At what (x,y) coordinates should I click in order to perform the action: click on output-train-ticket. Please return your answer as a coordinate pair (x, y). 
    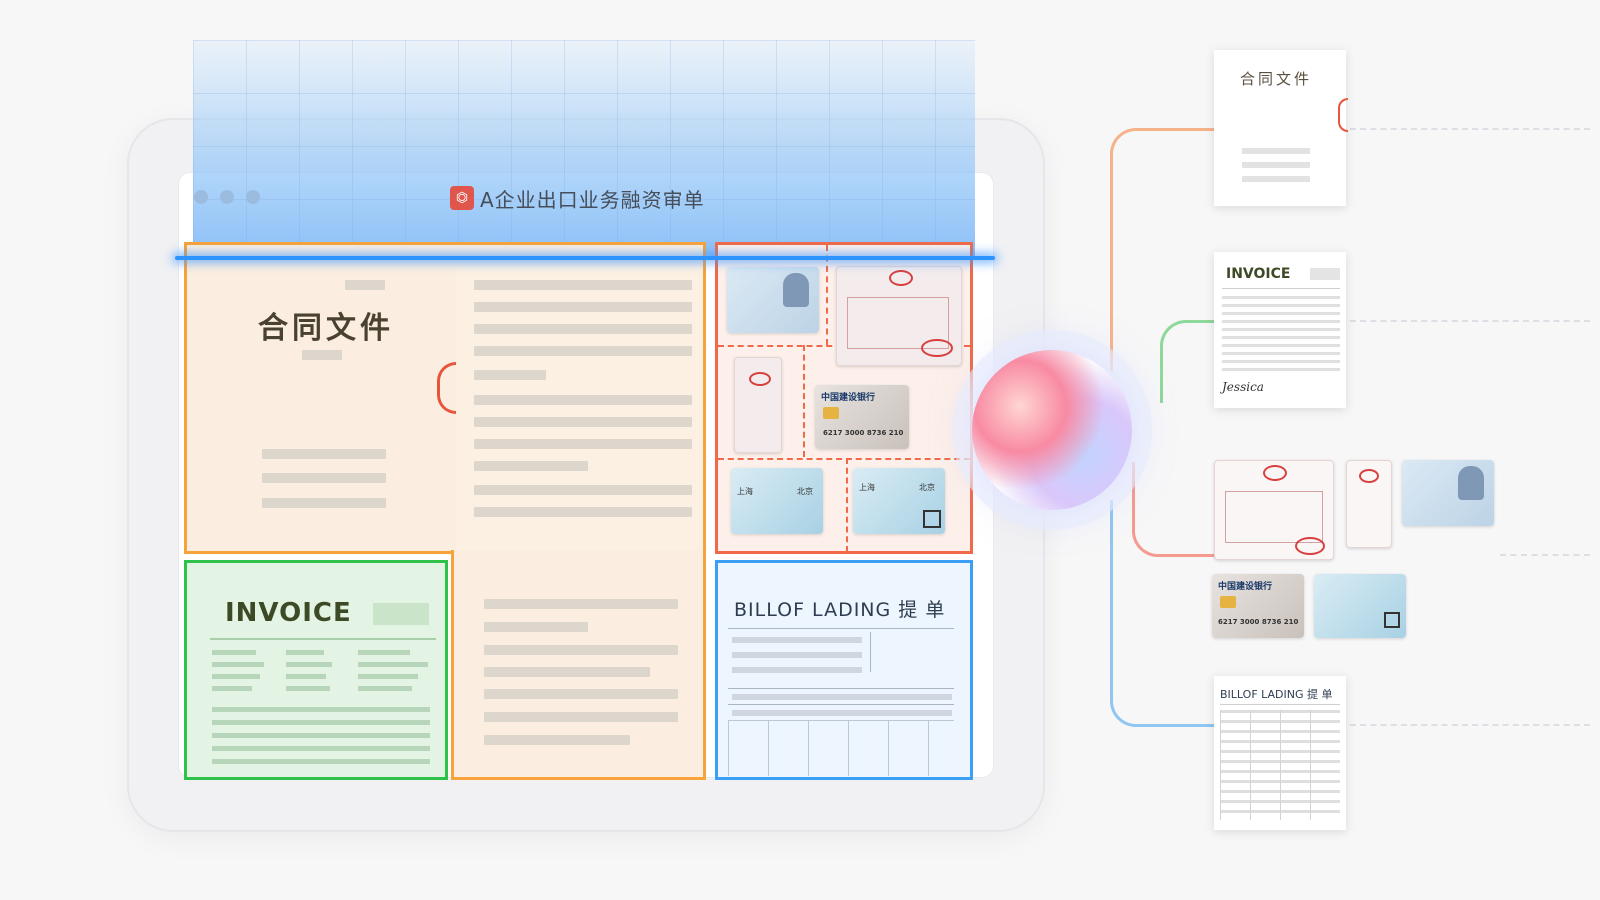
    Looking at the image, I should click on (1360, 606).